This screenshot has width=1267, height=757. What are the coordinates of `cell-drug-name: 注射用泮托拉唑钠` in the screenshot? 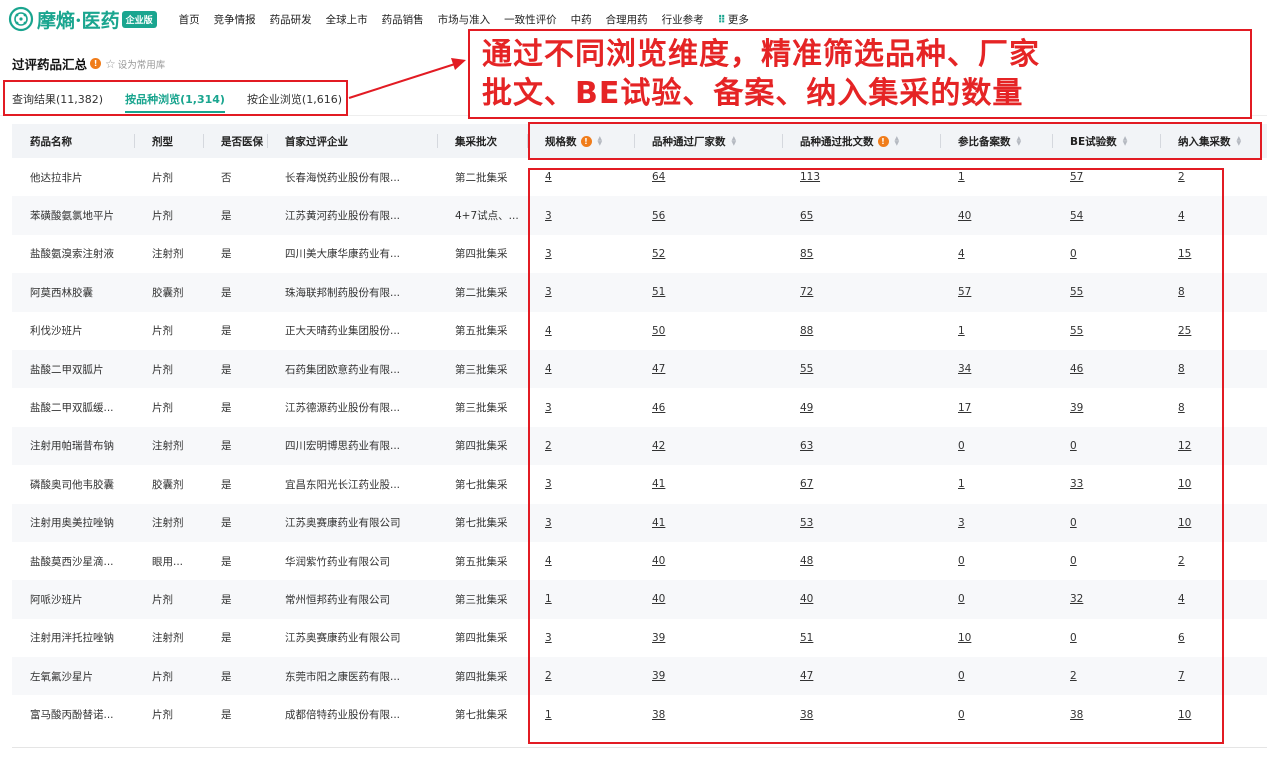 It's located at (72, 638).